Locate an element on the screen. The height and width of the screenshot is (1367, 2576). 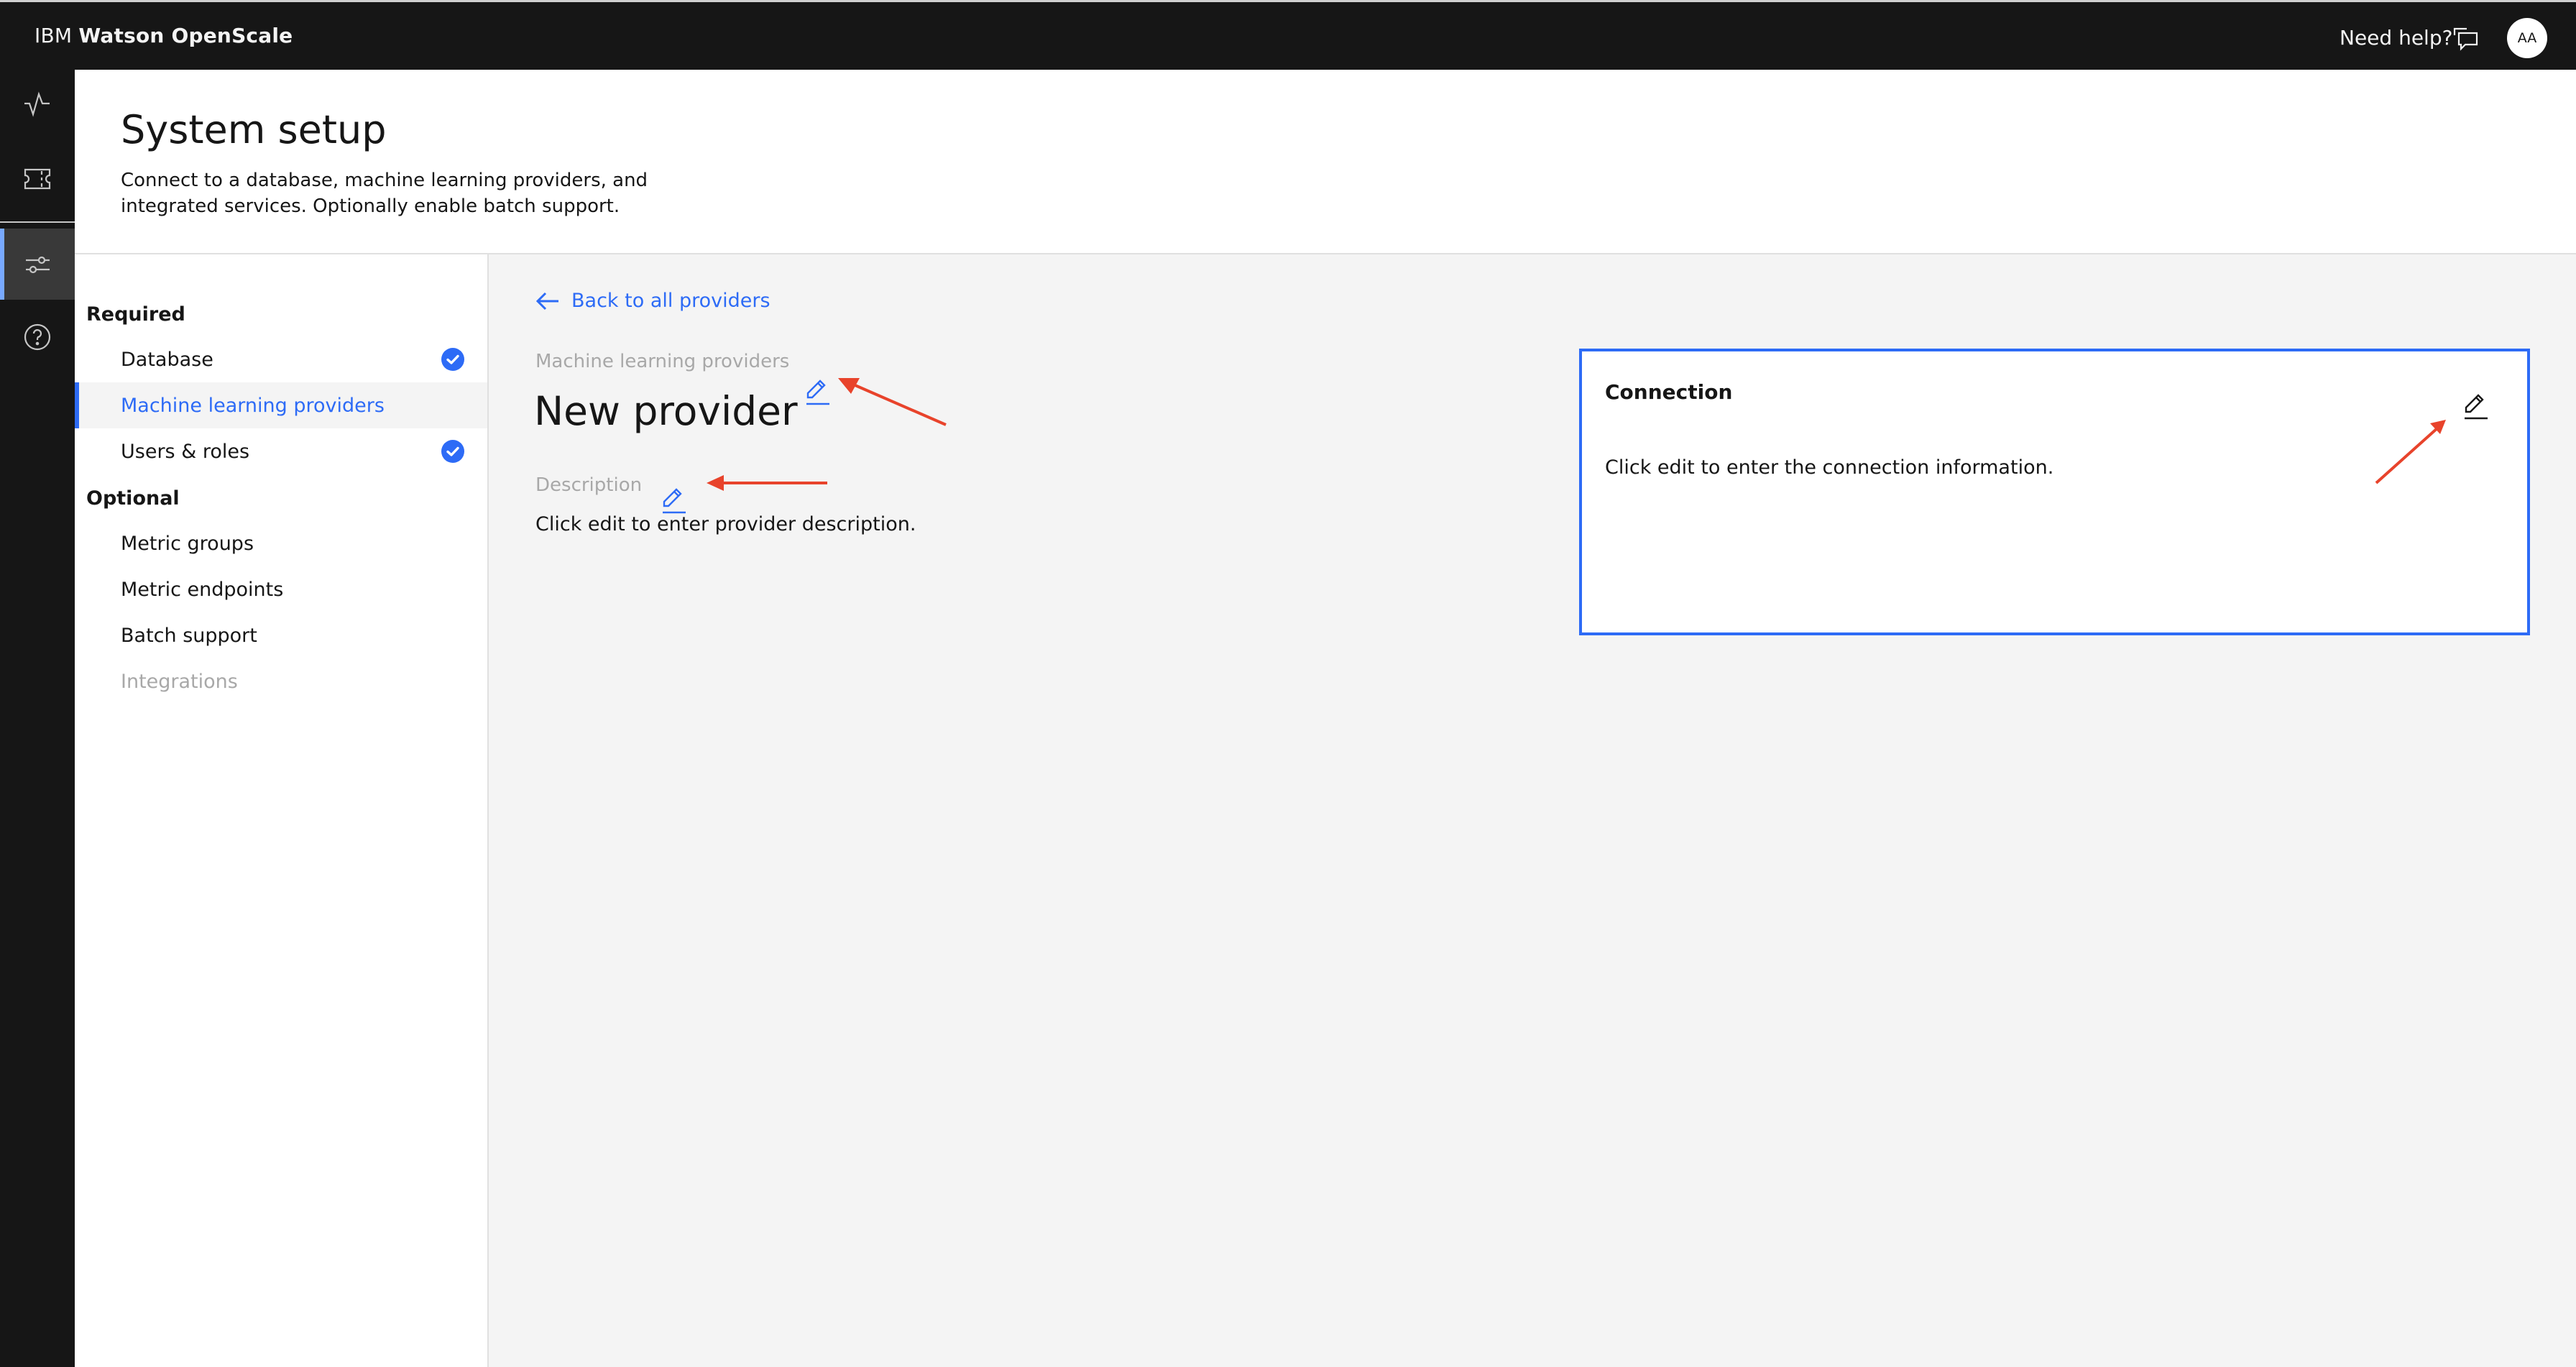
edit-provider-name-button is located at coordinates (818, 391).